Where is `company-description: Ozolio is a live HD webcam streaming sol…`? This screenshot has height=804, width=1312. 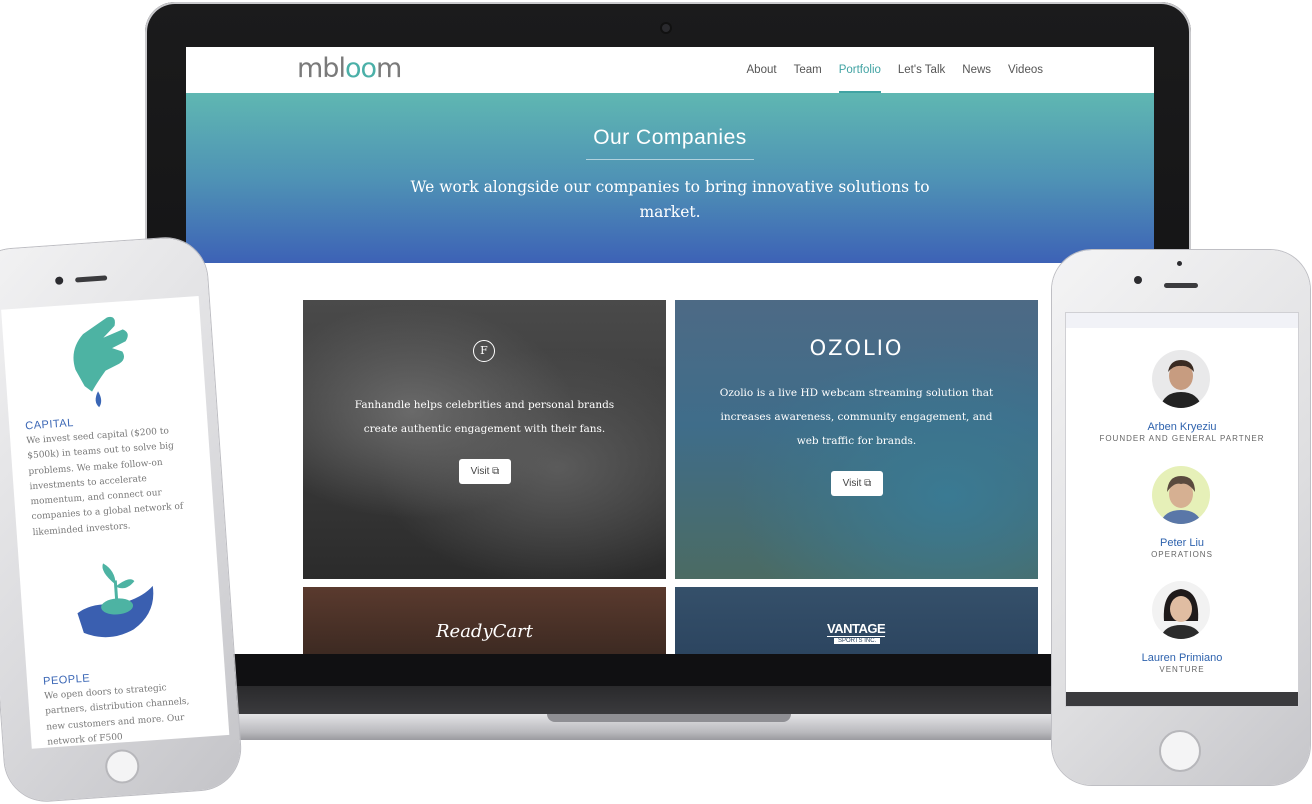 company-description: Ozolio is a live HD webcam streaming sol… is located at coordinates (856, 417).